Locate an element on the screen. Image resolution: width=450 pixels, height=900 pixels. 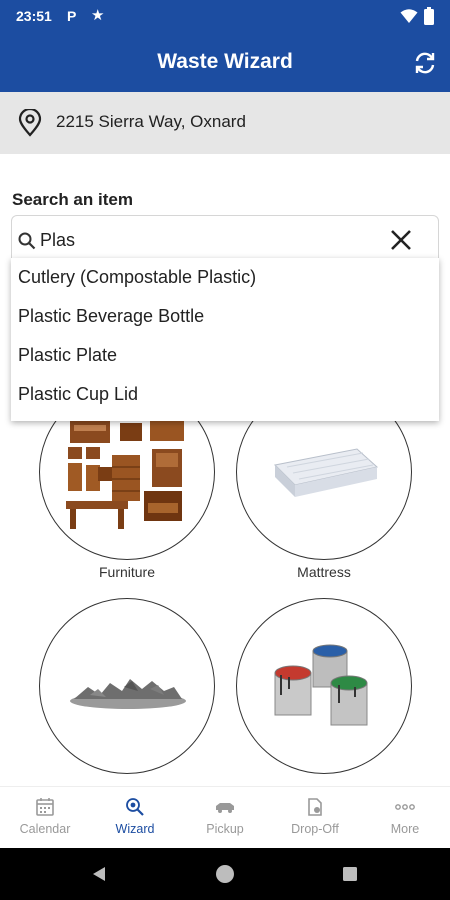
suggestion-item: Cutlery (Compostable Plastic) is located at coordinates (137, 277).